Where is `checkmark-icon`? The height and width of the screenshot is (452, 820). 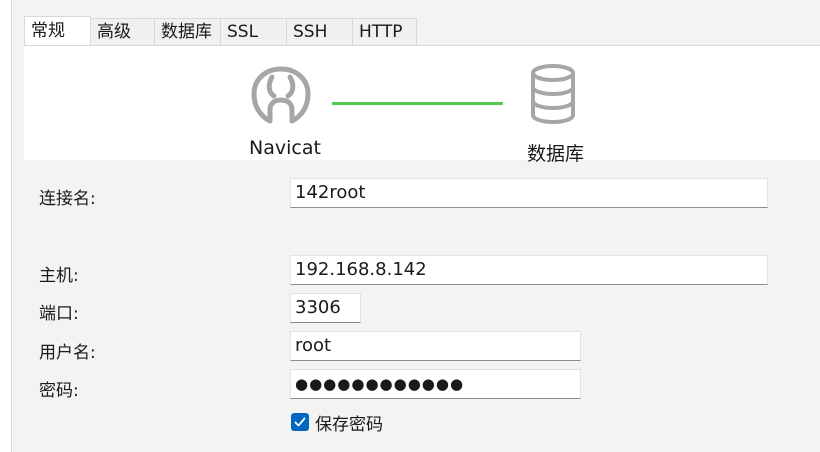 checkmark-icon is located at coordinates (300, 422).